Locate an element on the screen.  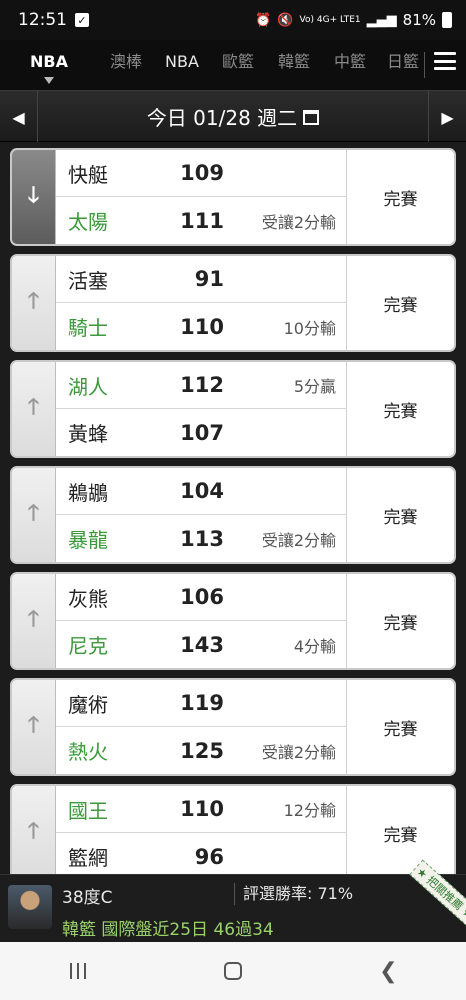
game-body: 灰熊 106 尼克 143 4分輸 is located at coordinates (201, 621).